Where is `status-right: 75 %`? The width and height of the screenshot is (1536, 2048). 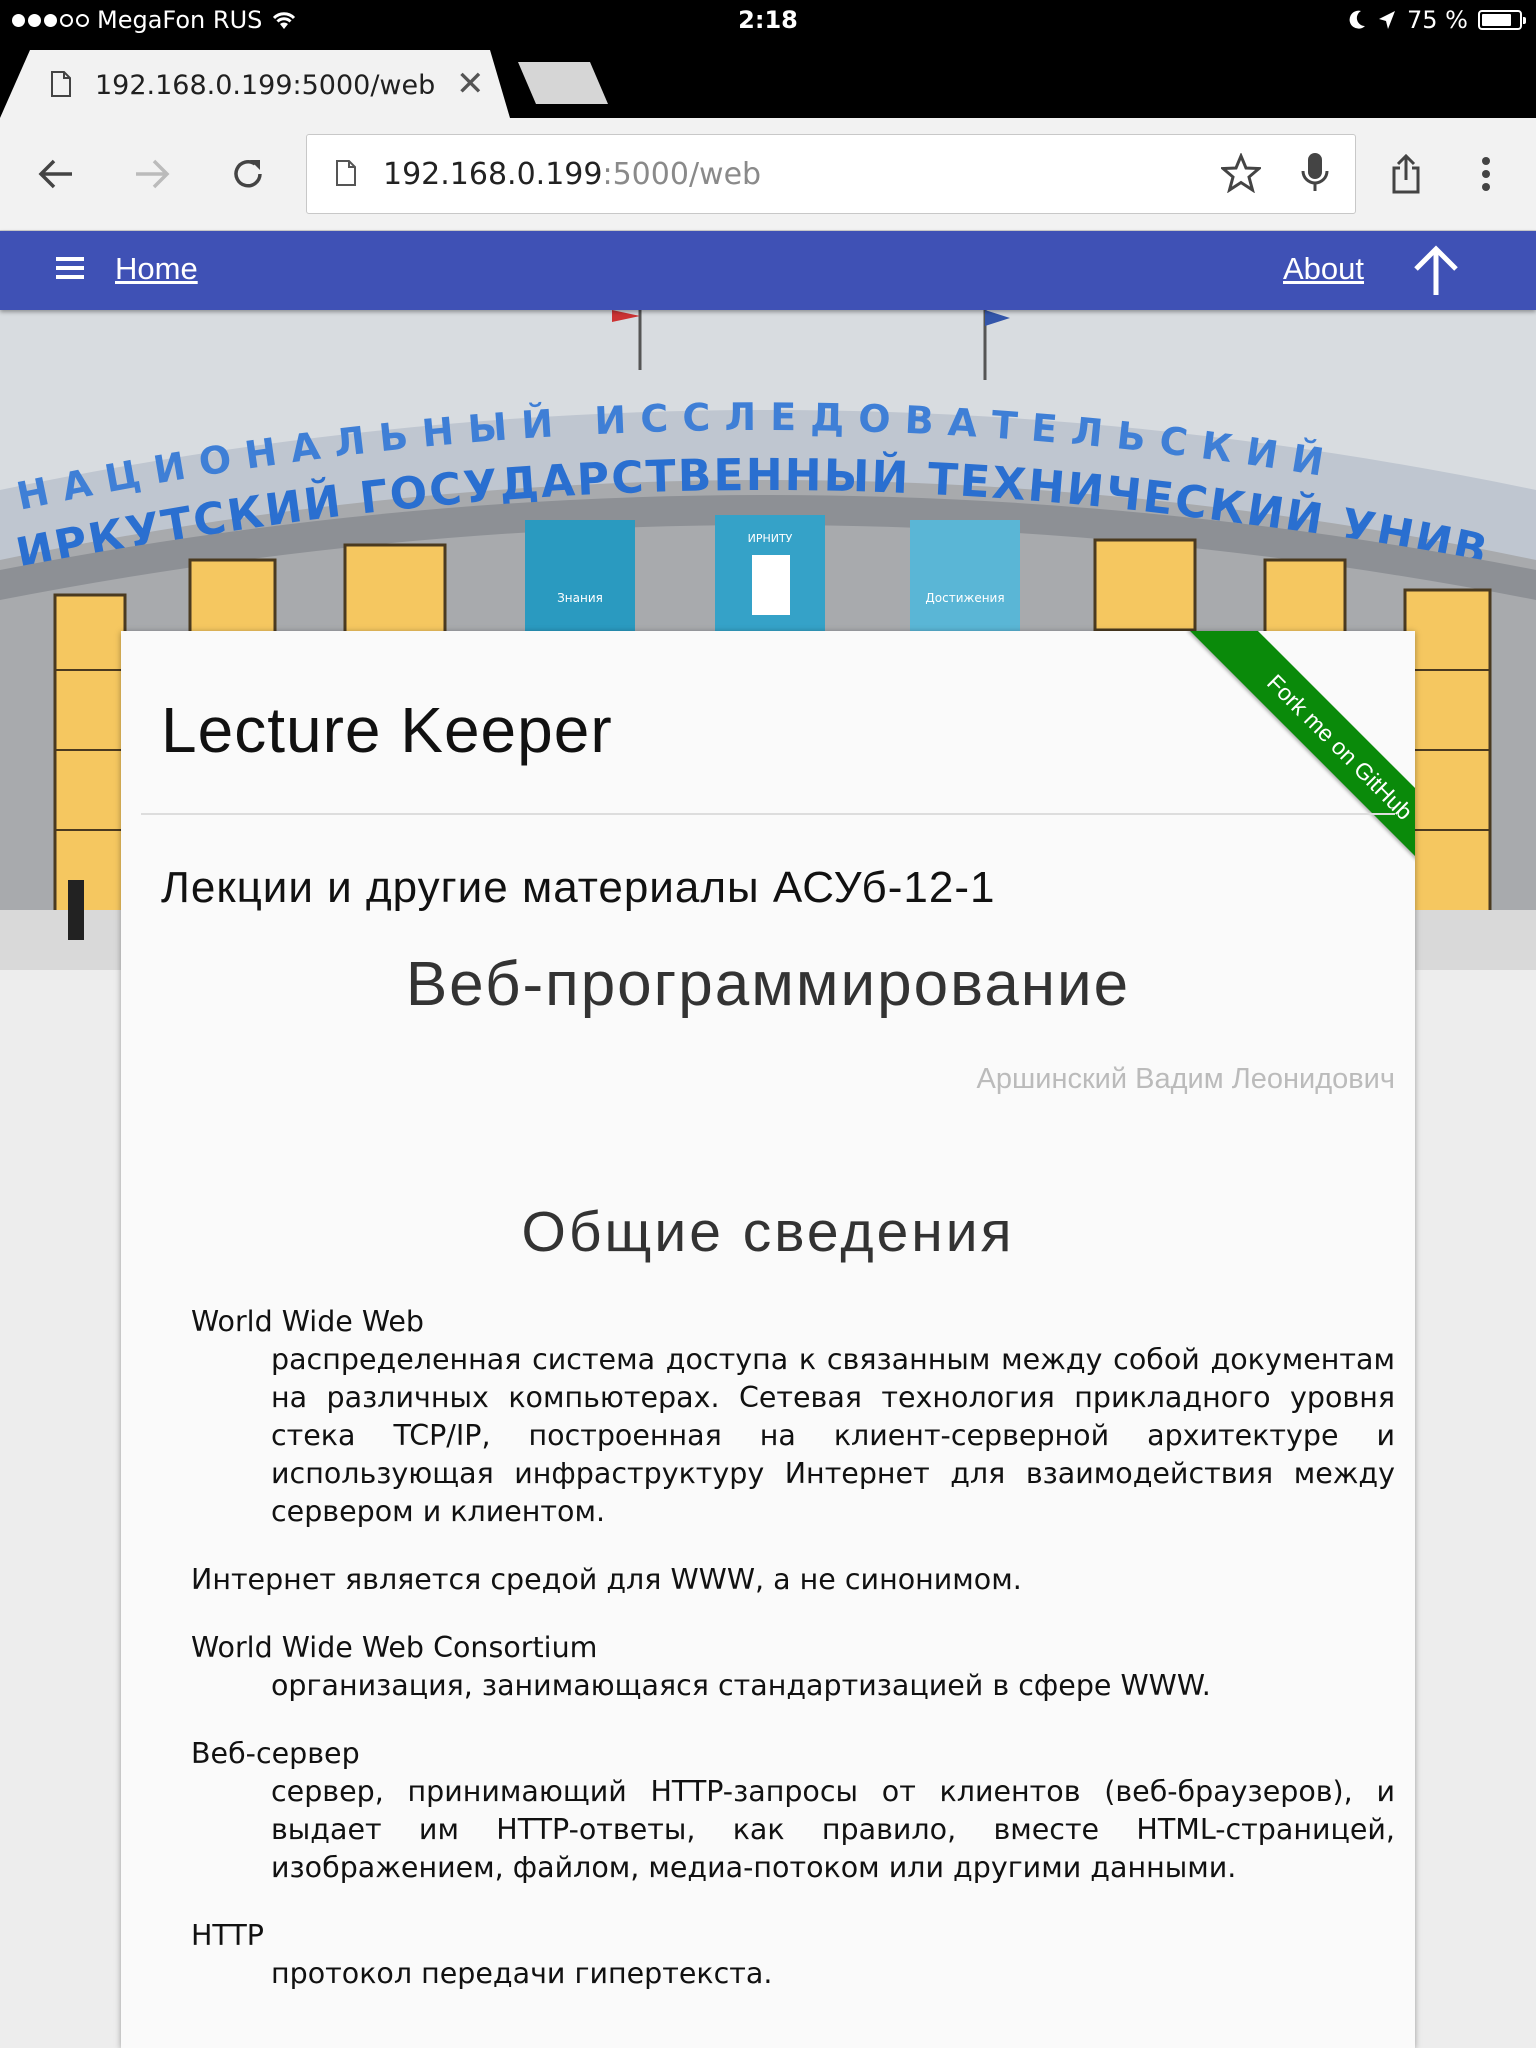
status-right: 75 % is located at coordinates (1436, 20).